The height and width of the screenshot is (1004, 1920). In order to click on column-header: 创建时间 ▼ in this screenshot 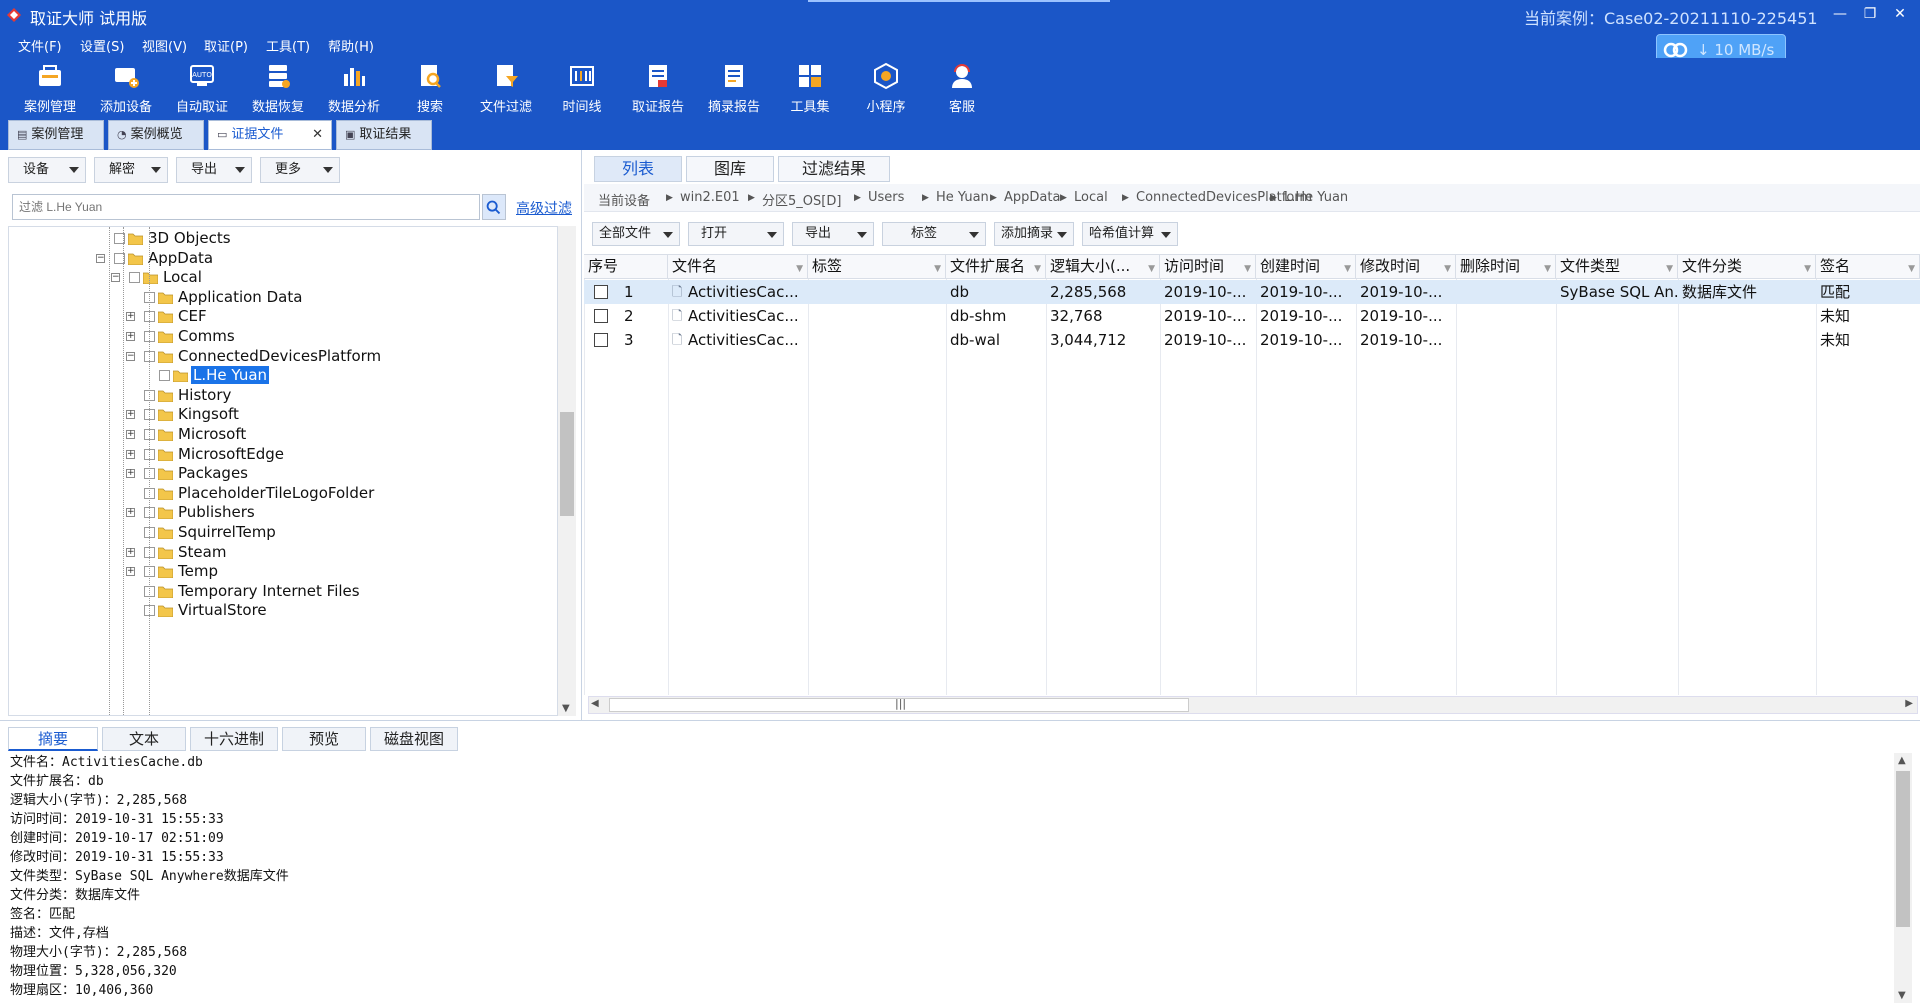, I will do `click(1306, 267)`.